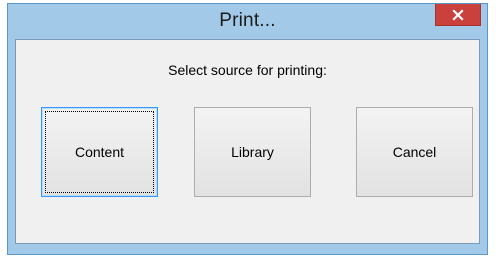 The width and height of the screenshot is (496, 262). I want to click on library-button-label: Library, so click(252, 152).